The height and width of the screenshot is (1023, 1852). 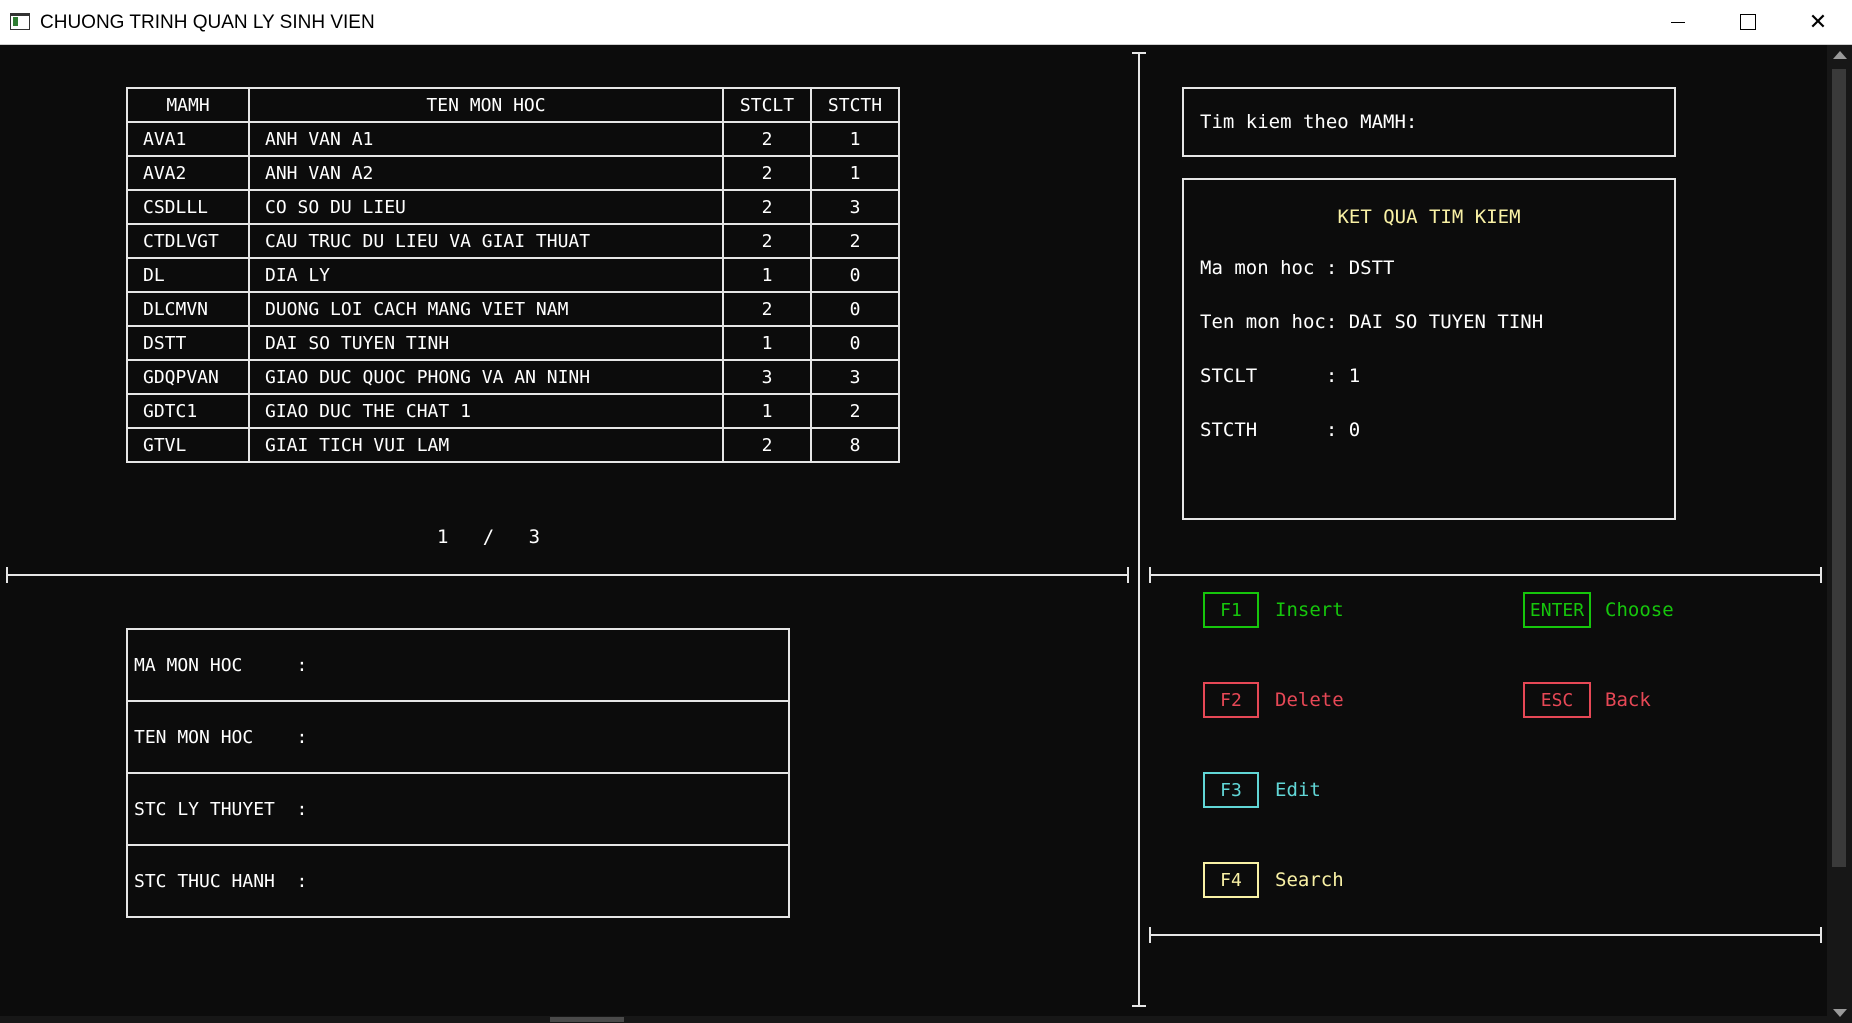 I want to click on back-label: Back, so click(x=1628, y=700).